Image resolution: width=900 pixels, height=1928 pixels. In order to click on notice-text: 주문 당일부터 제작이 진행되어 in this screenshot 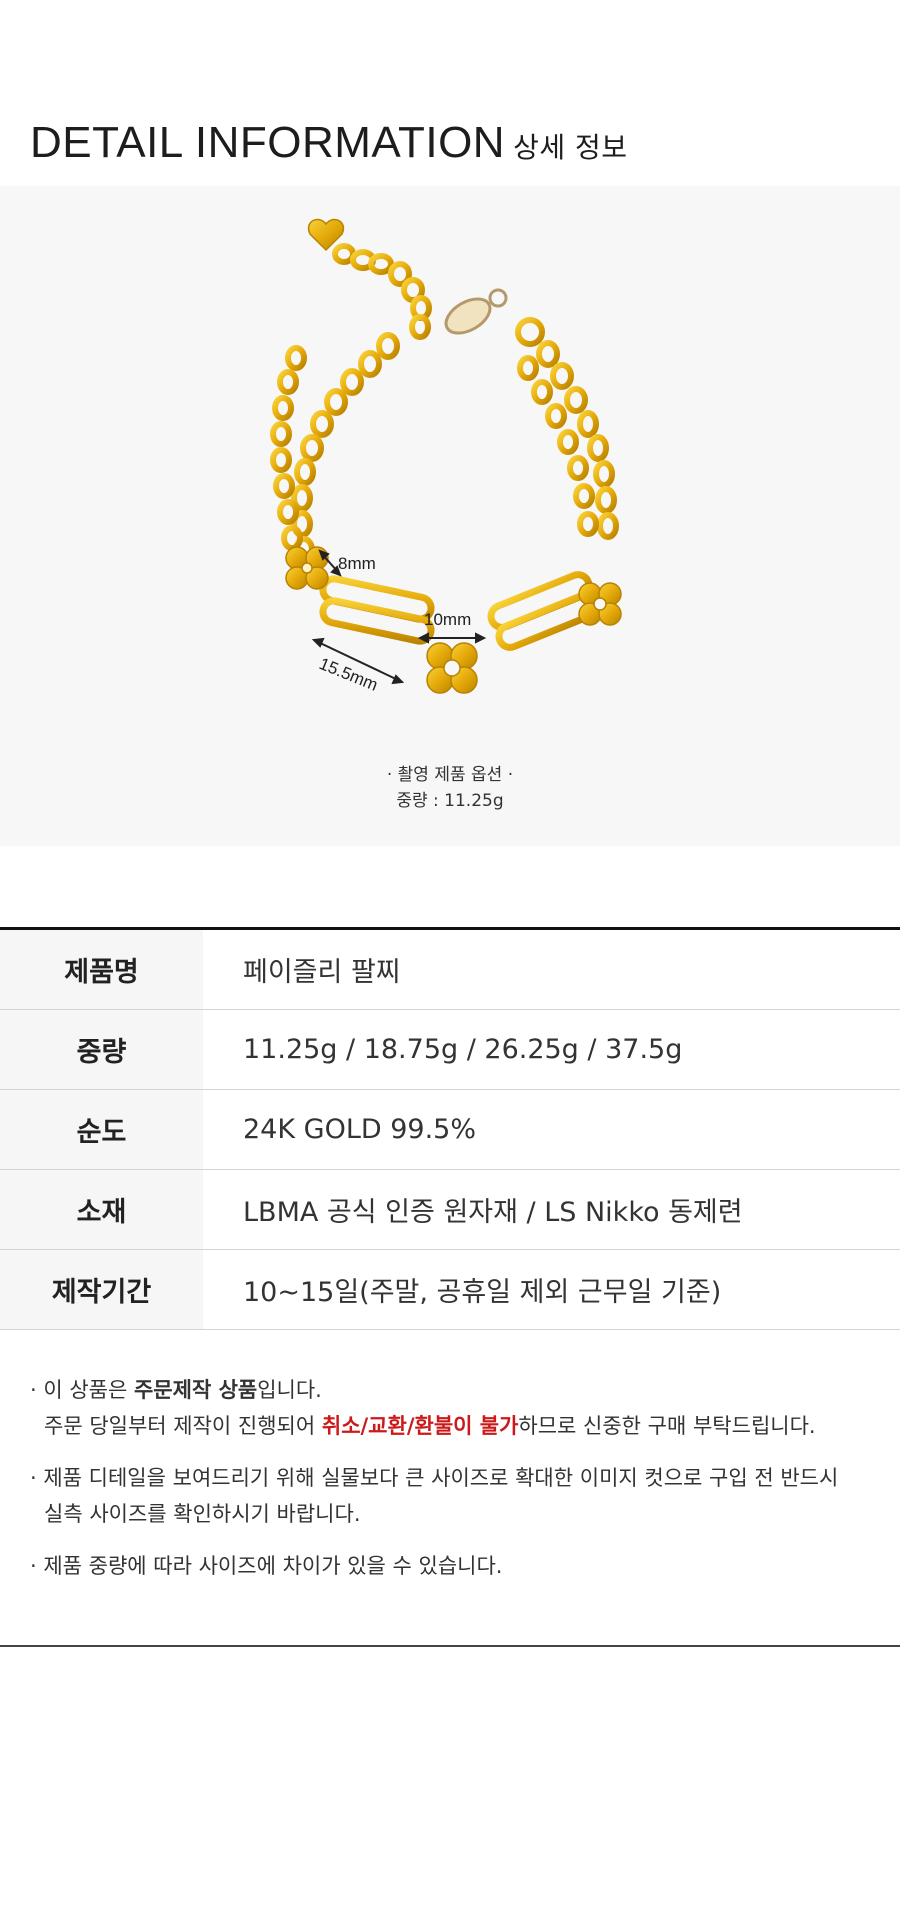, I will do `click(183, 1426)`.